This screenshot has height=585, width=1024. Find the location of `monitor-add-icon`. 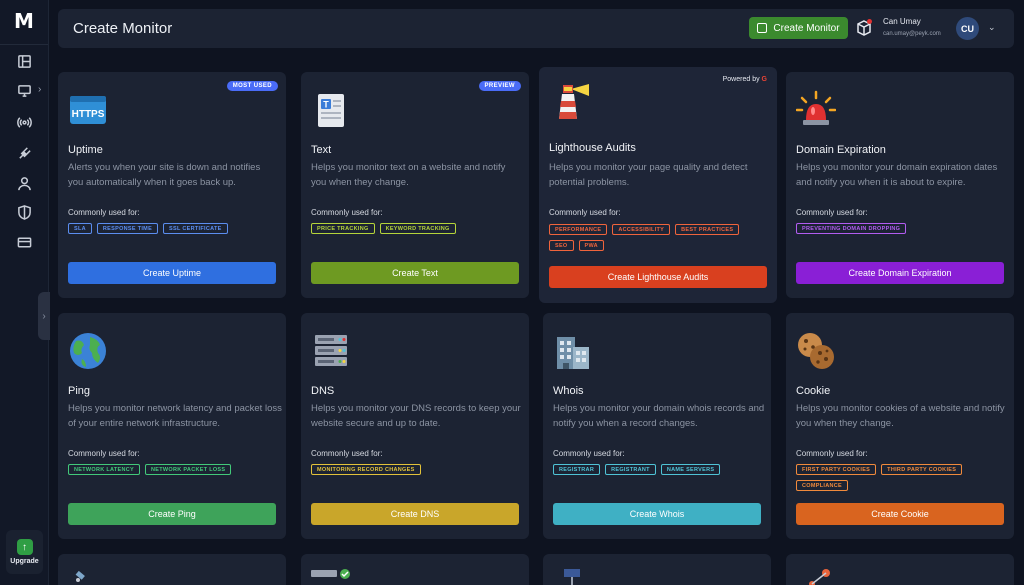

monitor-add-icon is located at coordinates (762, 28).